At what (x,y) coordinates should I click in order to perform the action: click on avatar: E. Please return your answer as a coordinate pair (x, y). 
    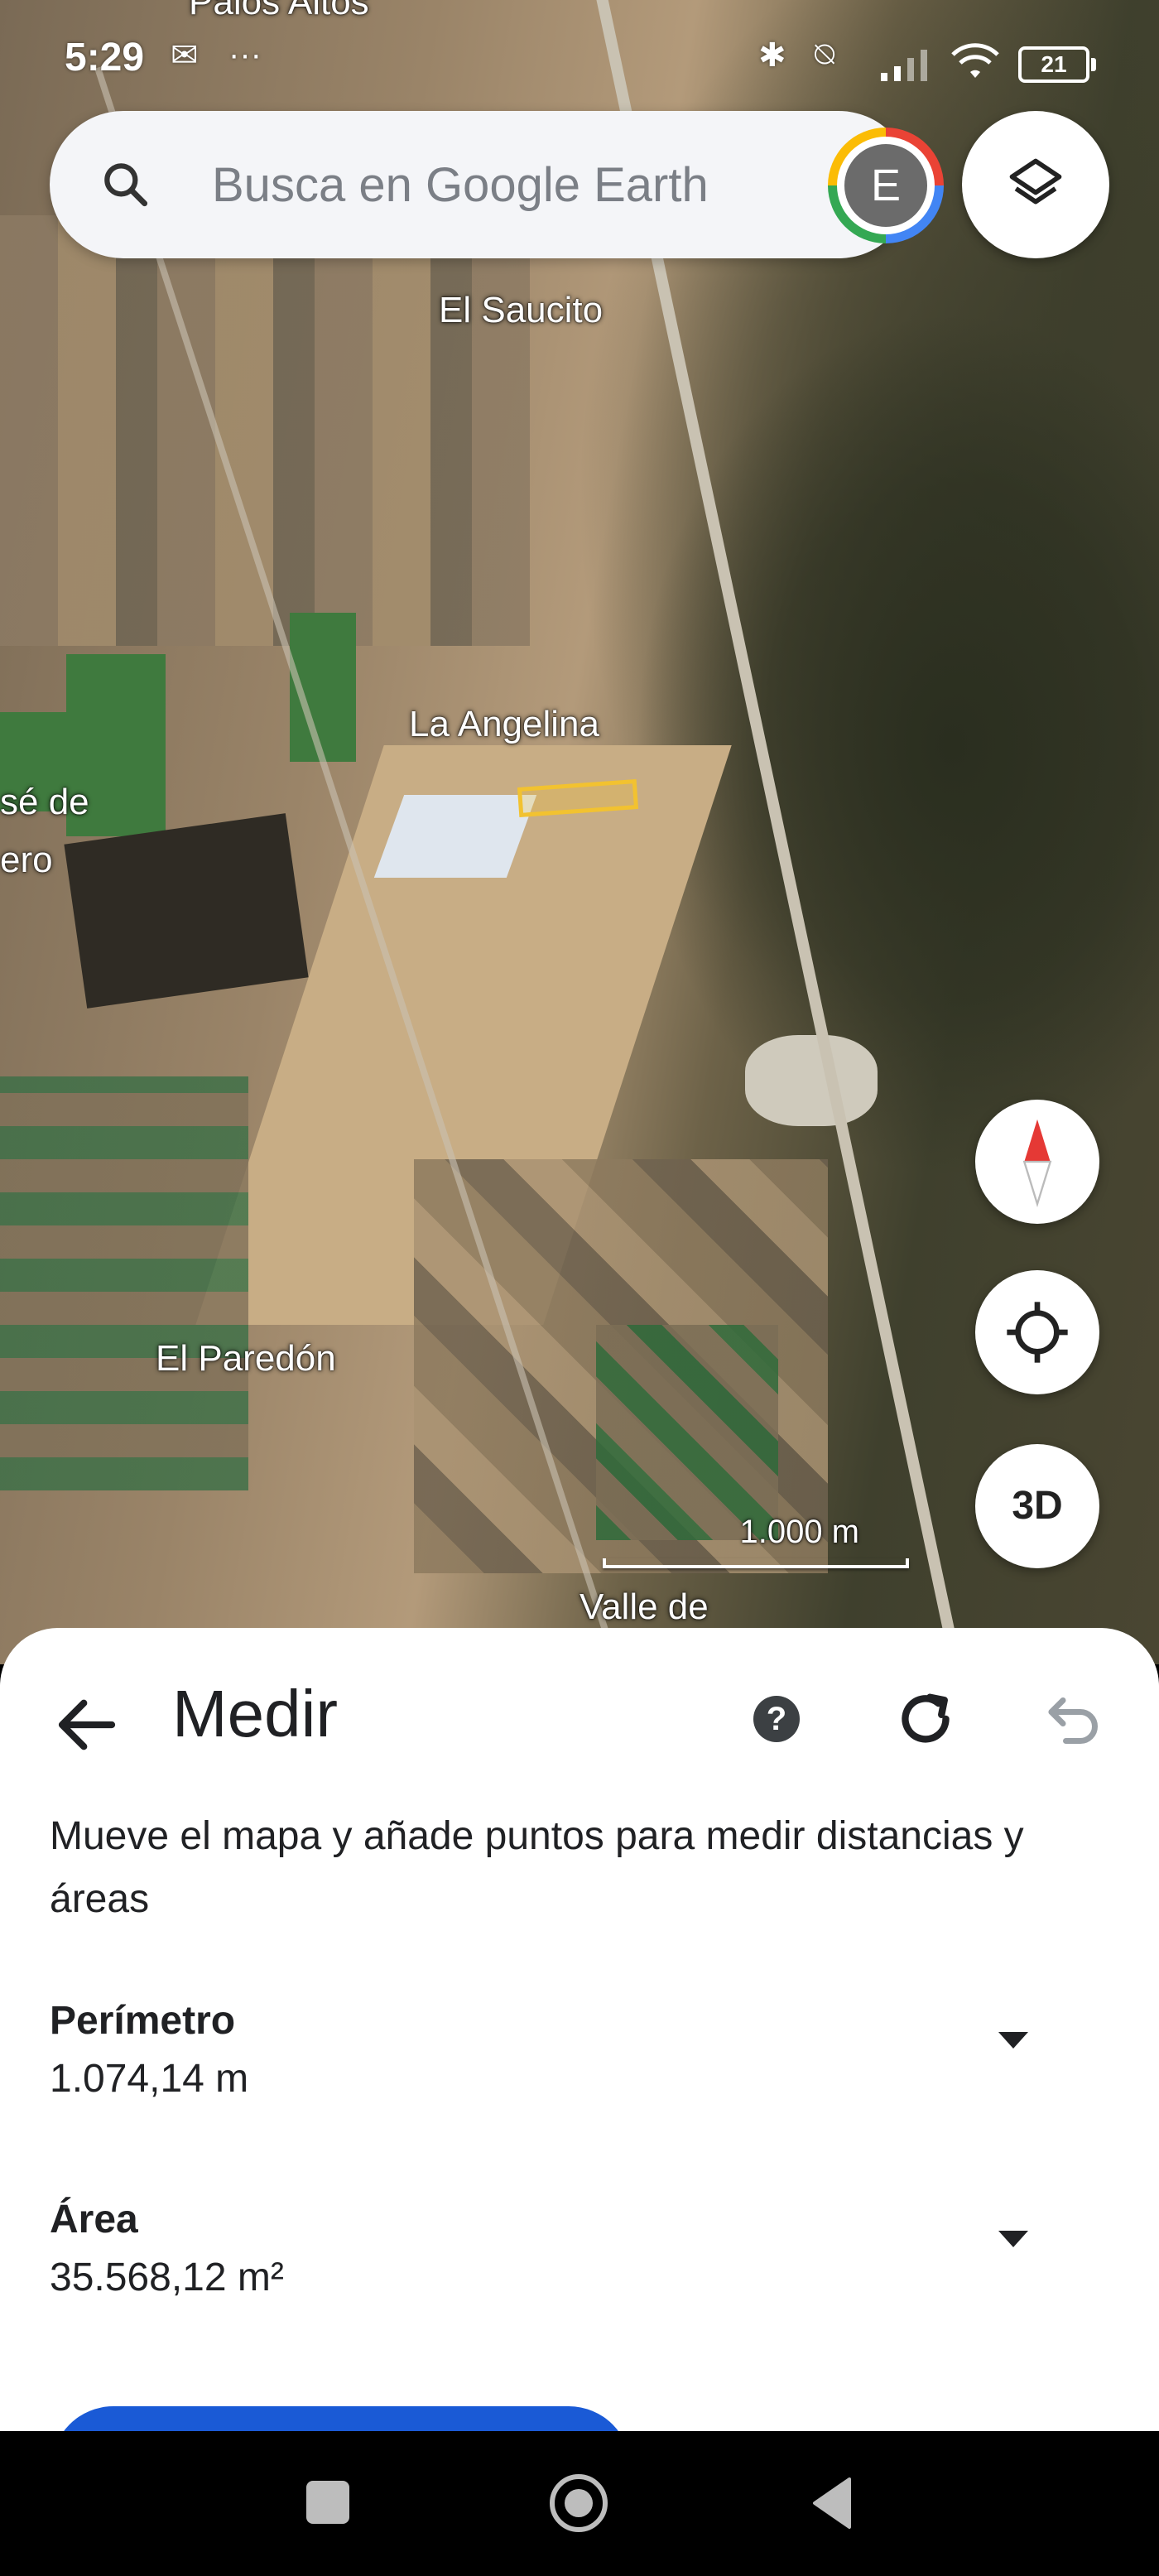
    Looking at the image, I should click on (886, 185).